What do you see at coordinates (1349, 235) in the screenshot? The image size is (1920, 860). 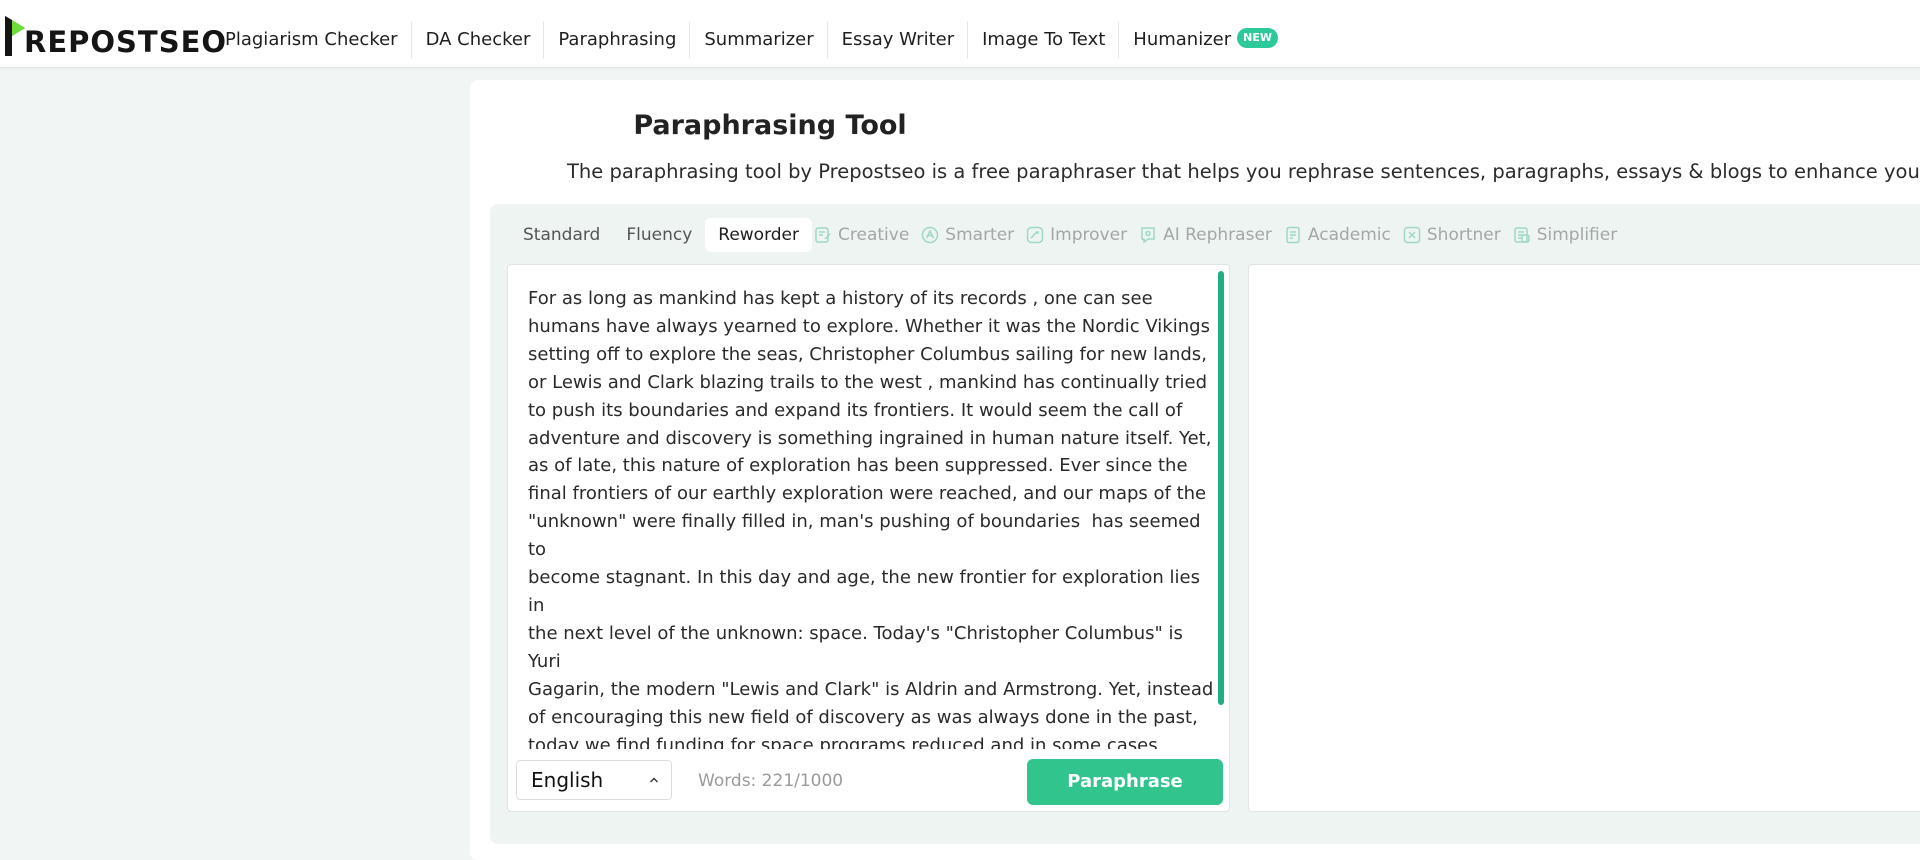 I see `tab-academic-label: Academic` at bounding box center [1349, 235].